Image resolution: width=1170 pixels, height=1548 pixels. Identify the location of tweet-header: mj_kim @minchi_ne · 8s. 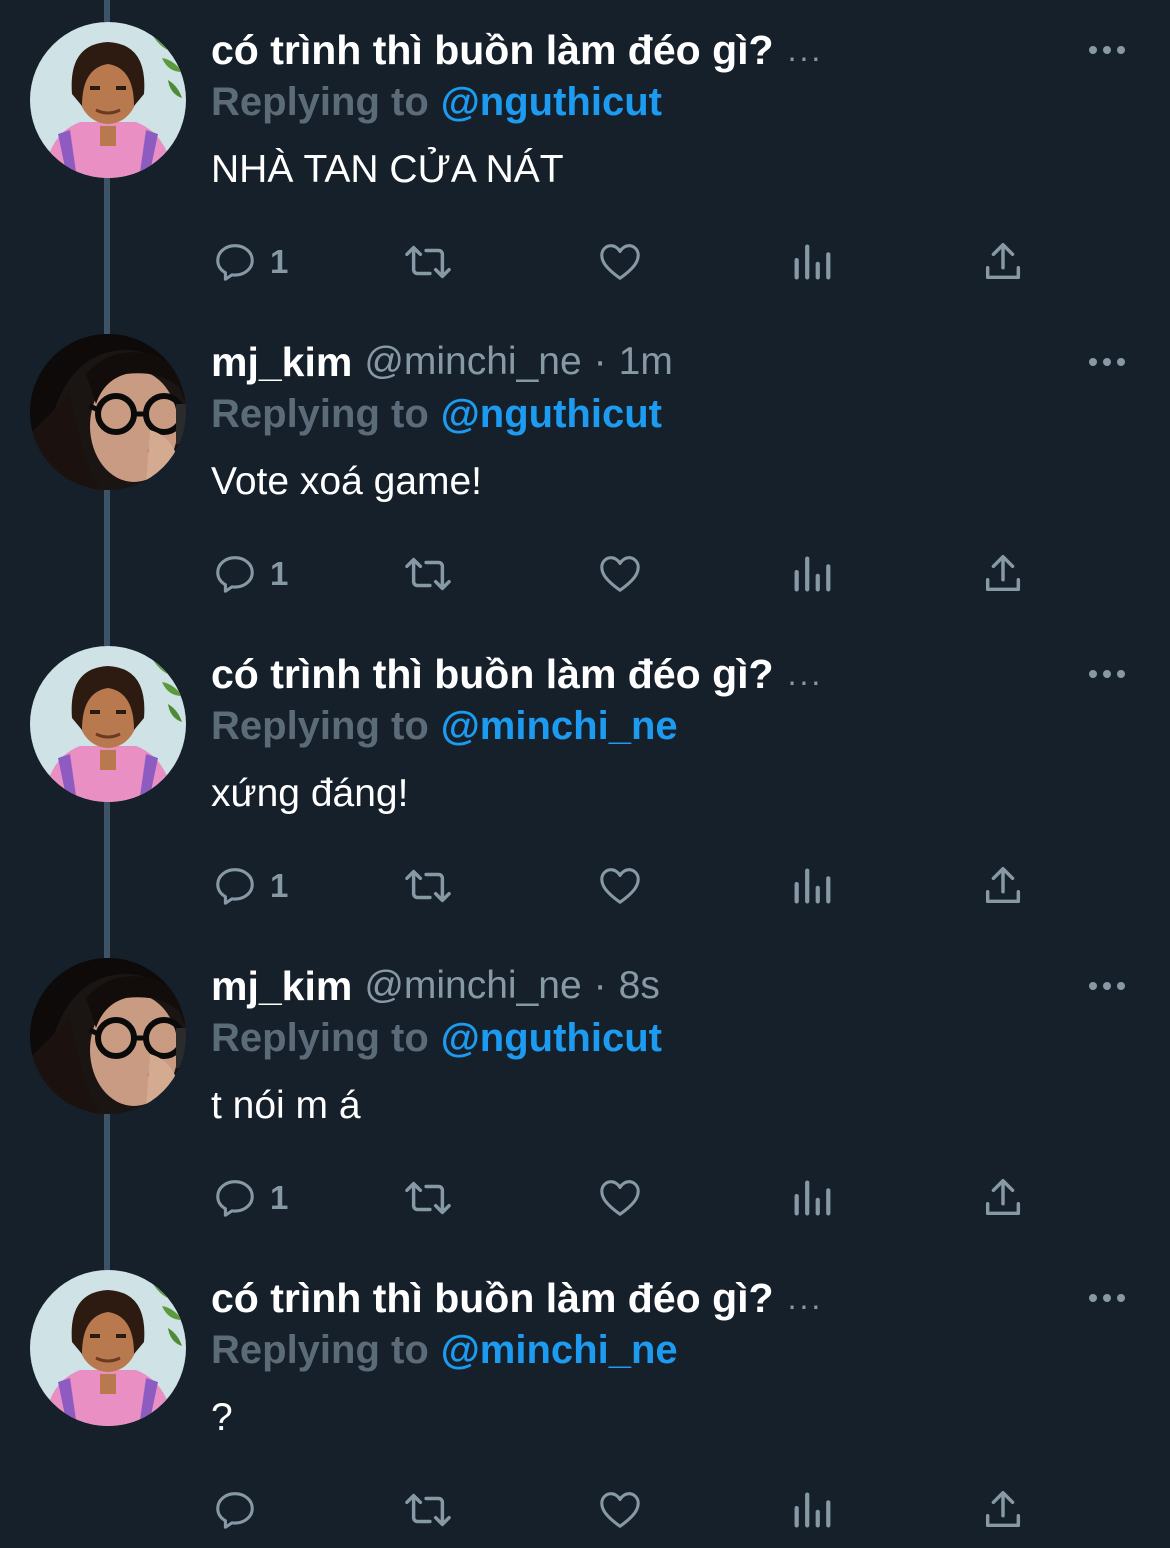
(435, 986).